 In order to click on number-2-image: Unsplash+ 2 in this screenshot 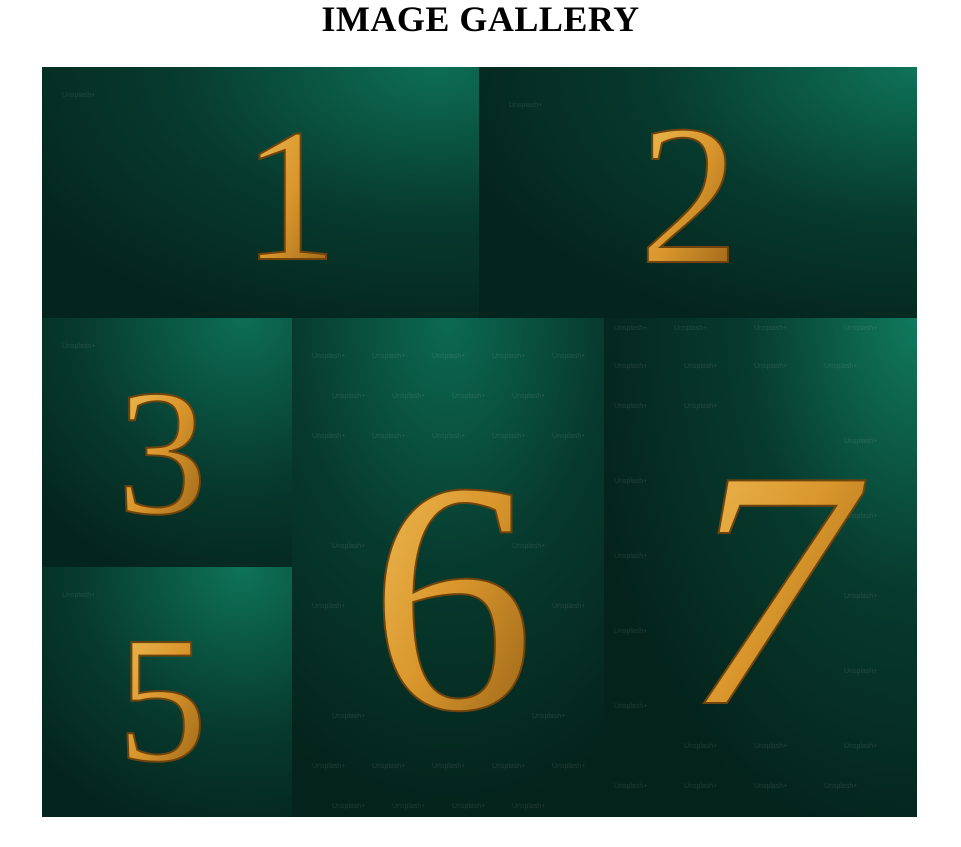, I will do `click(698, 192)`.